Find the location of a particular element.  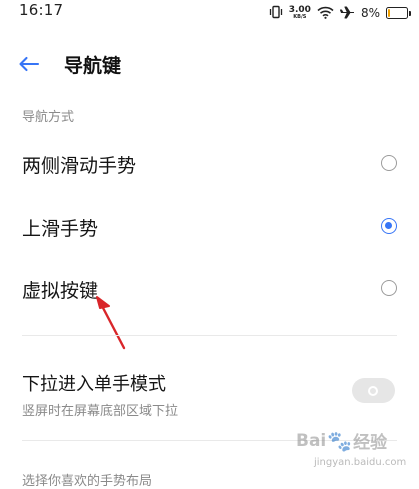

watermark-logo-left: Bai is located at coordinates (311, 440).